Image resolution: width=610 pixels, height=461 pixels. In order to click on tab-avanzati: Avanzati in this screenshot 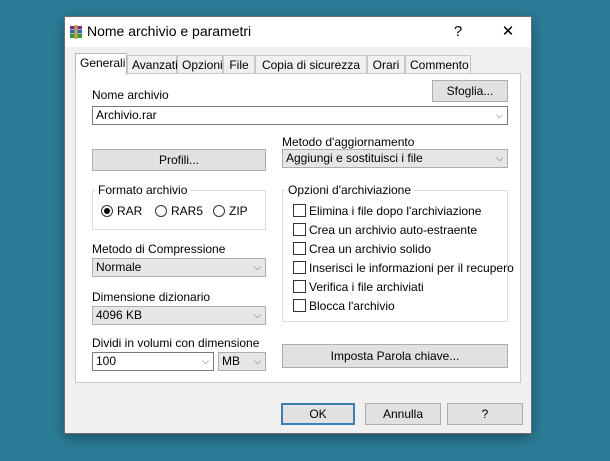, I will do `click(152, 64)`.